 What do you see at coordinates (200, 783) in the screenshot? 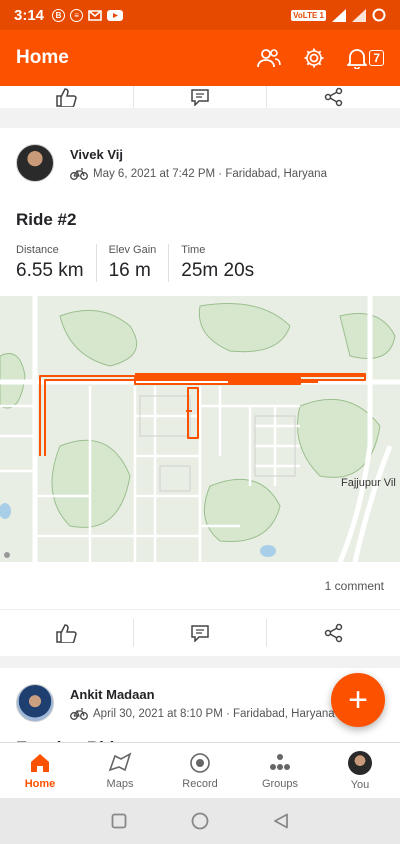
I see `nav-label: Record` at bounding box center [200, 783].